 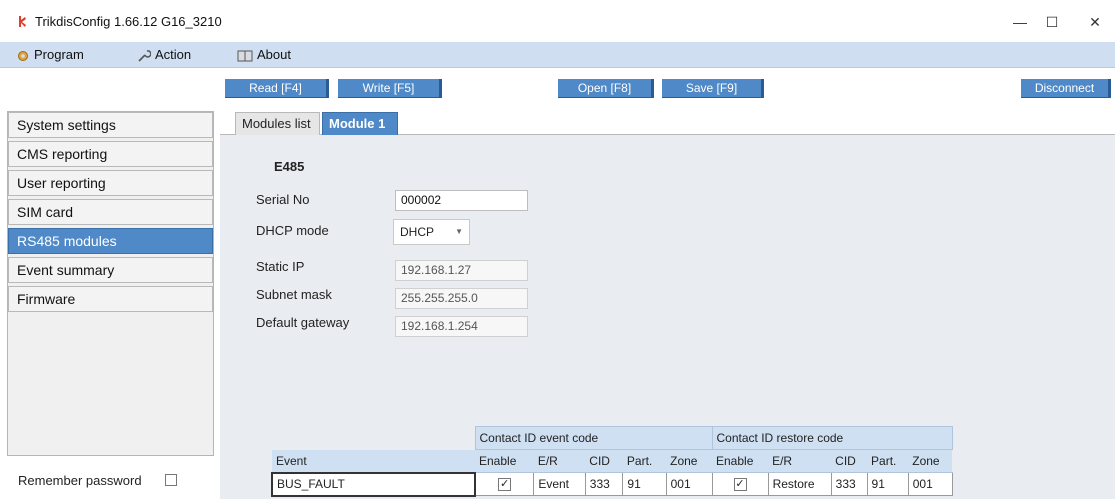 I want to click on part-event-cell: 91, so click(x=644, y=484).